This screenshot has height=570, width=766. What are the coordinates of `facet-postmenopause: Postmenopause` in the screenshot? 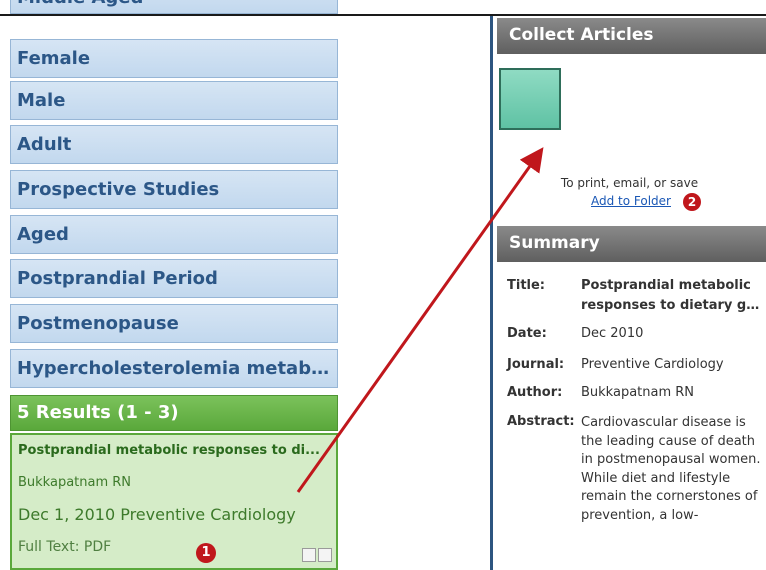 It's located at (174, 323).